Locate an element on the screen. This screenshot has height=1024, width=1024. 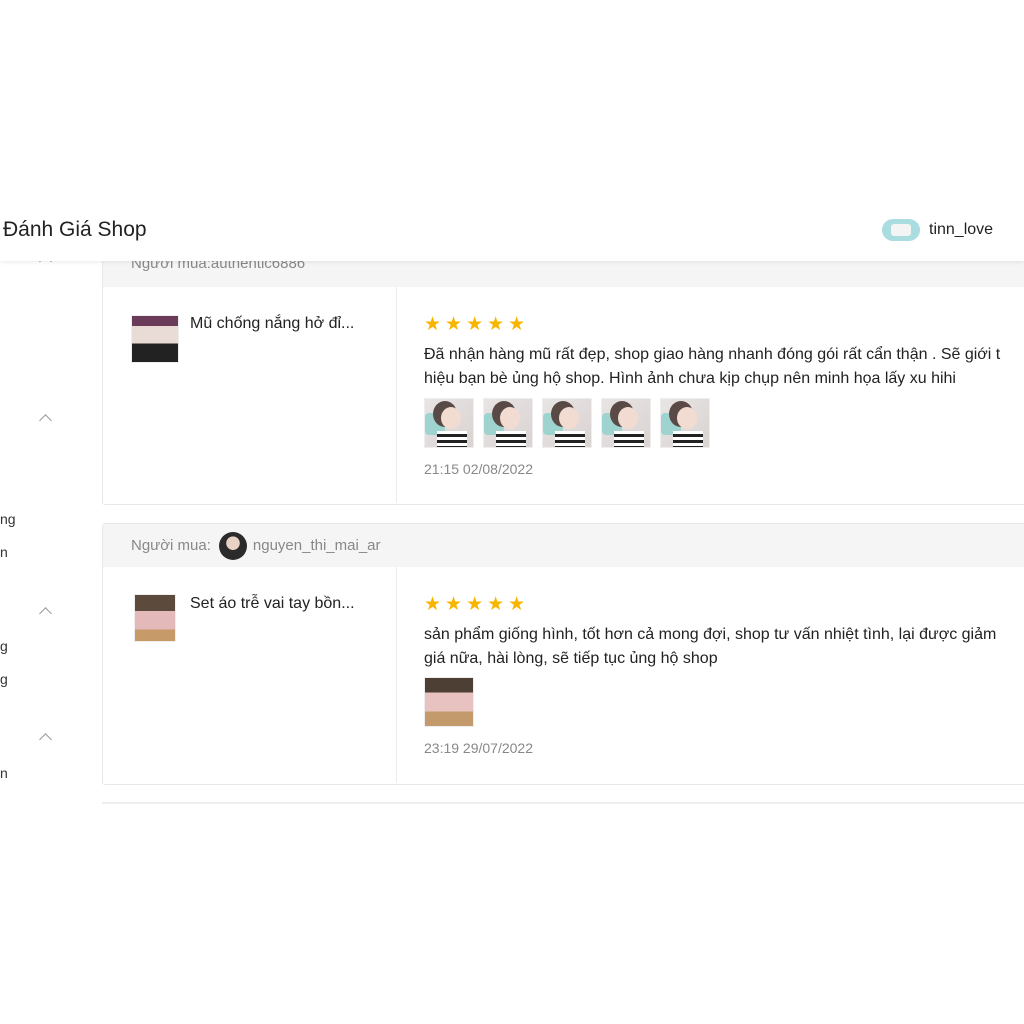
page-header: Đánh Giá Shop tinn_love is located at coordinates (512, 231).